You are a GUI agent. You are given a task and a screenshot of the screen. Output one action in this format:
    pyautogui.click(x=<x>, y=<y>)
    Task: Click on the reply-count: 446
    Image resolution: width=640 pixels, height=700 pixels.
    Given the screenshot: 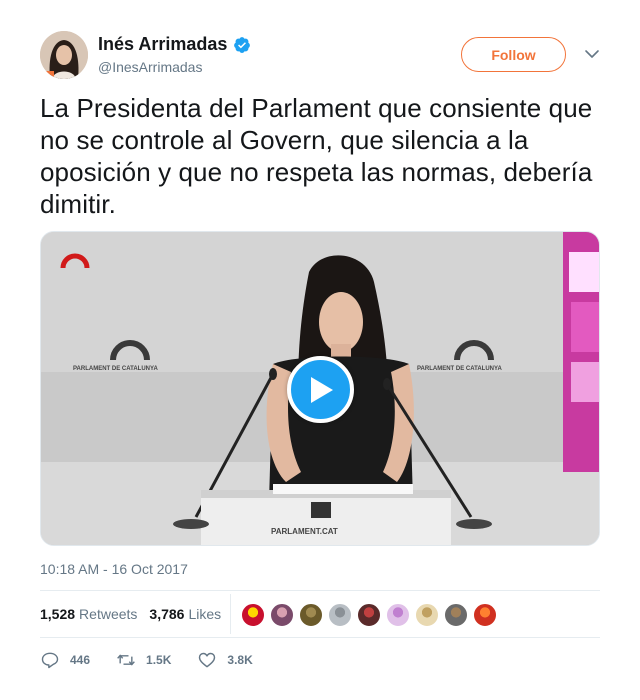 What is the action you would take?
    pyautogui.click(x=80, y=660)
    